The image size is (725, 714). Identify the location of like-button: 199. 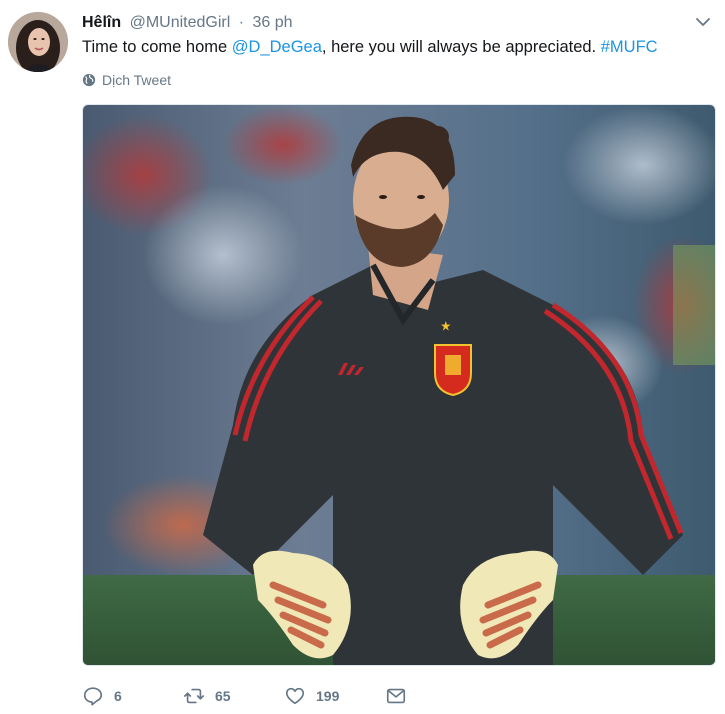
(334, 696).